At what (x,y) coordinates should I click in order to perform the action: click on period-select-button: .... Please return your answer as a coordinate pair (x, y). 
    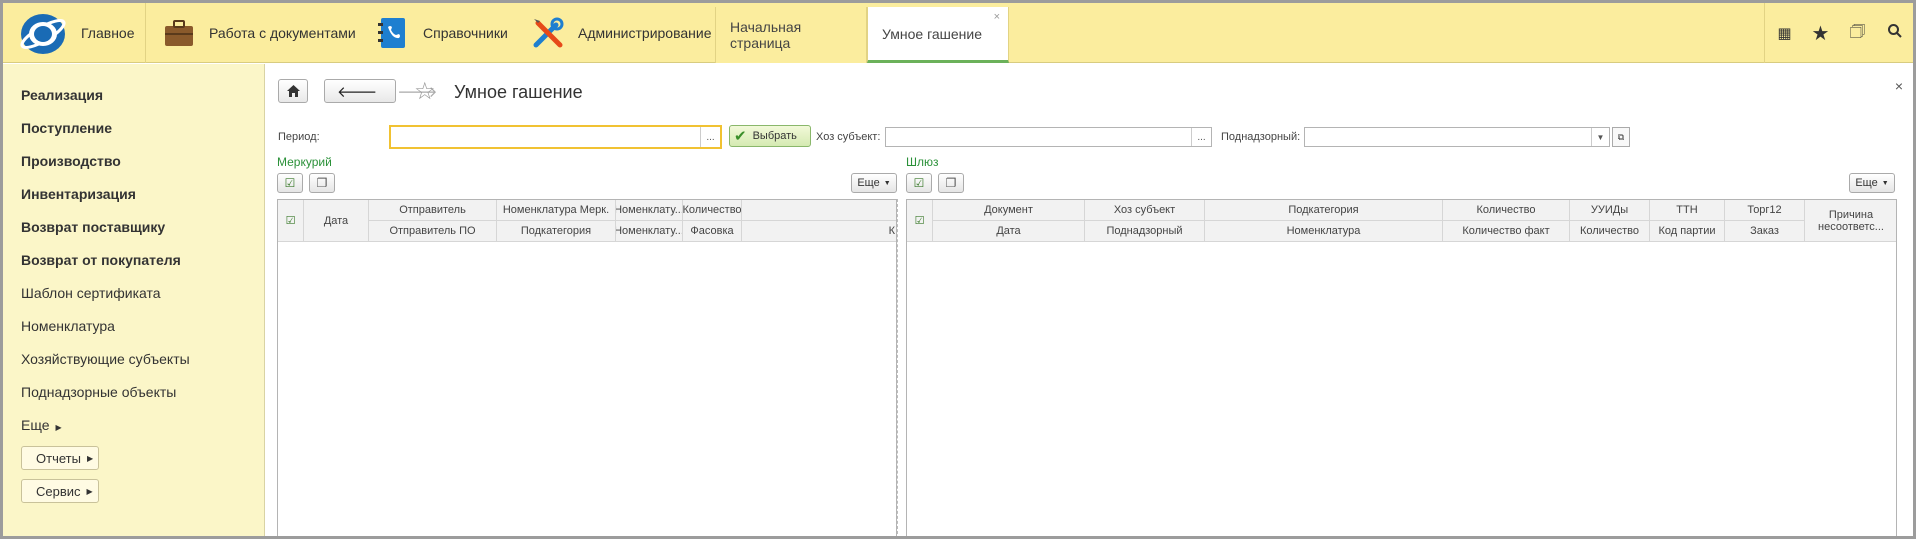
    Looking at the image, I should click on (710, 137).